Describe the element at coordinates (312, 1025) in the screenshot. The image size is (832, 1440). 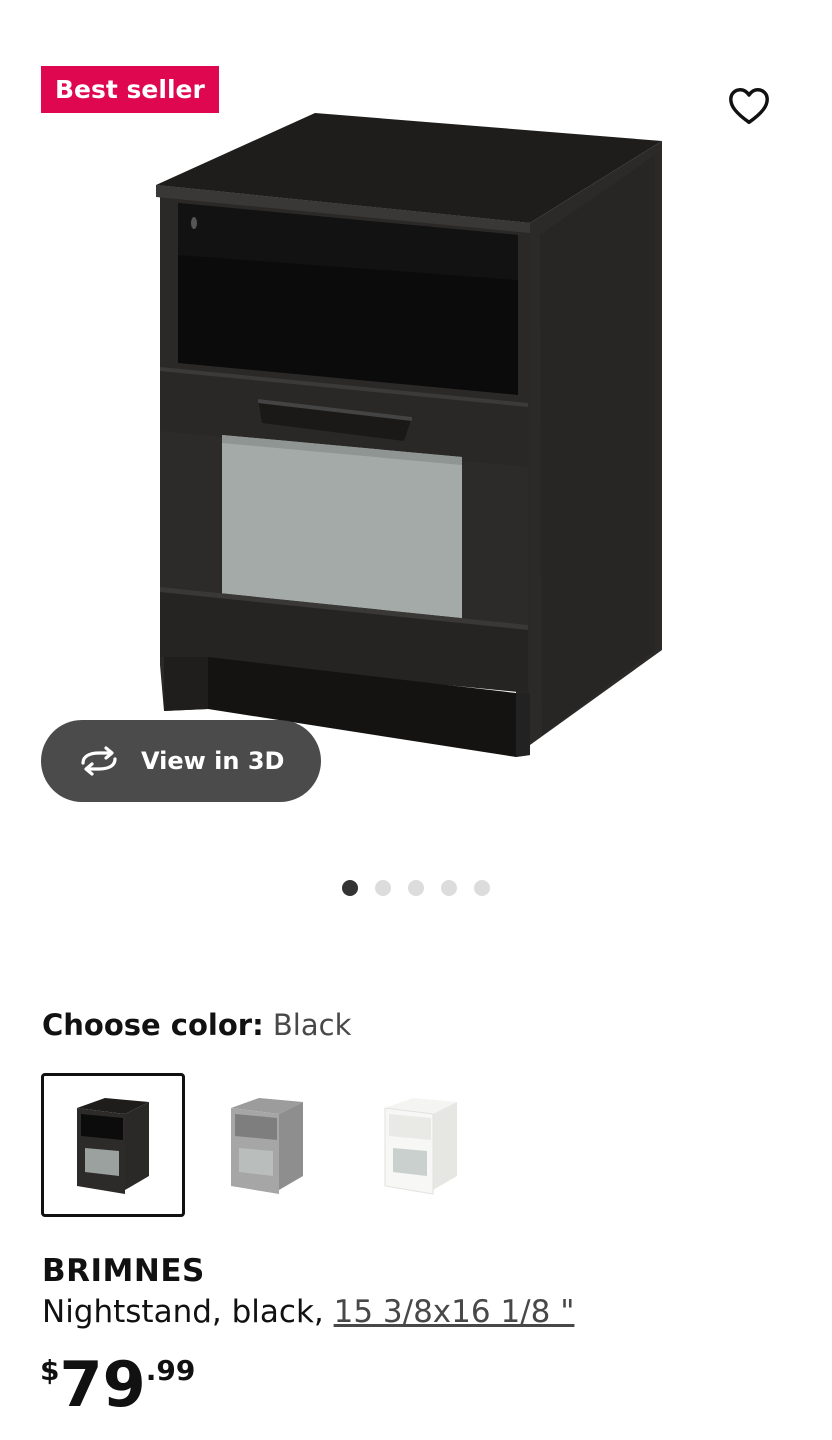
I see `selected-color-value: Black` at that location.